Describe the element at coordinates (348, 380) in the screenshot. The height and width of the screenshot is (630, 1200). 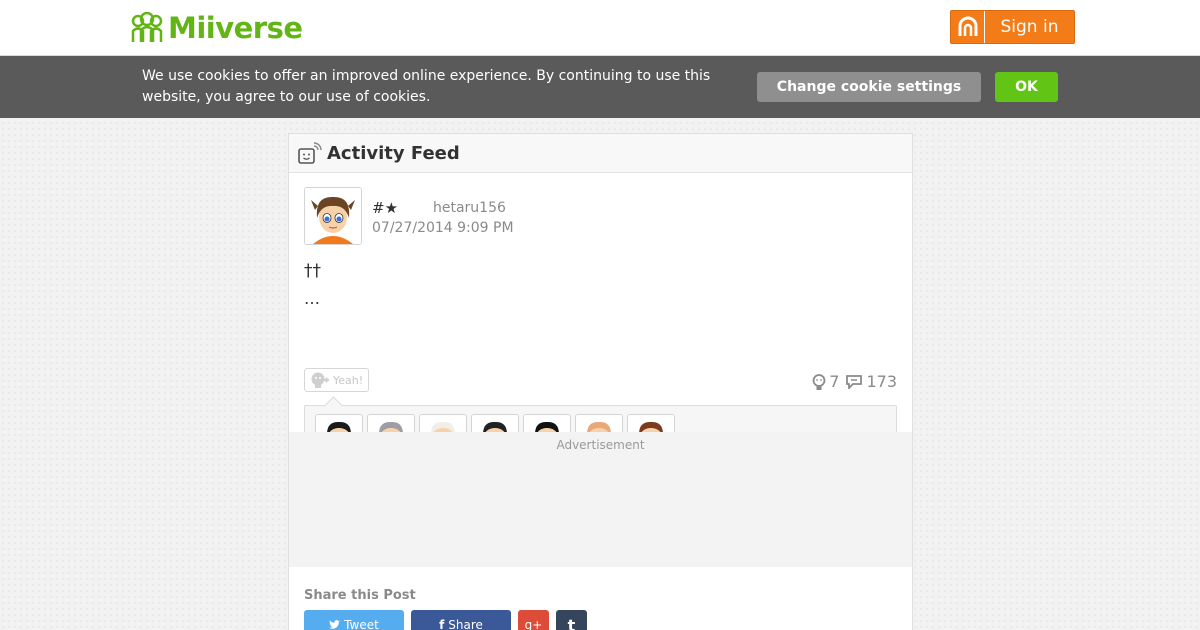
I see `yeah-label: Yeah!` at that location.